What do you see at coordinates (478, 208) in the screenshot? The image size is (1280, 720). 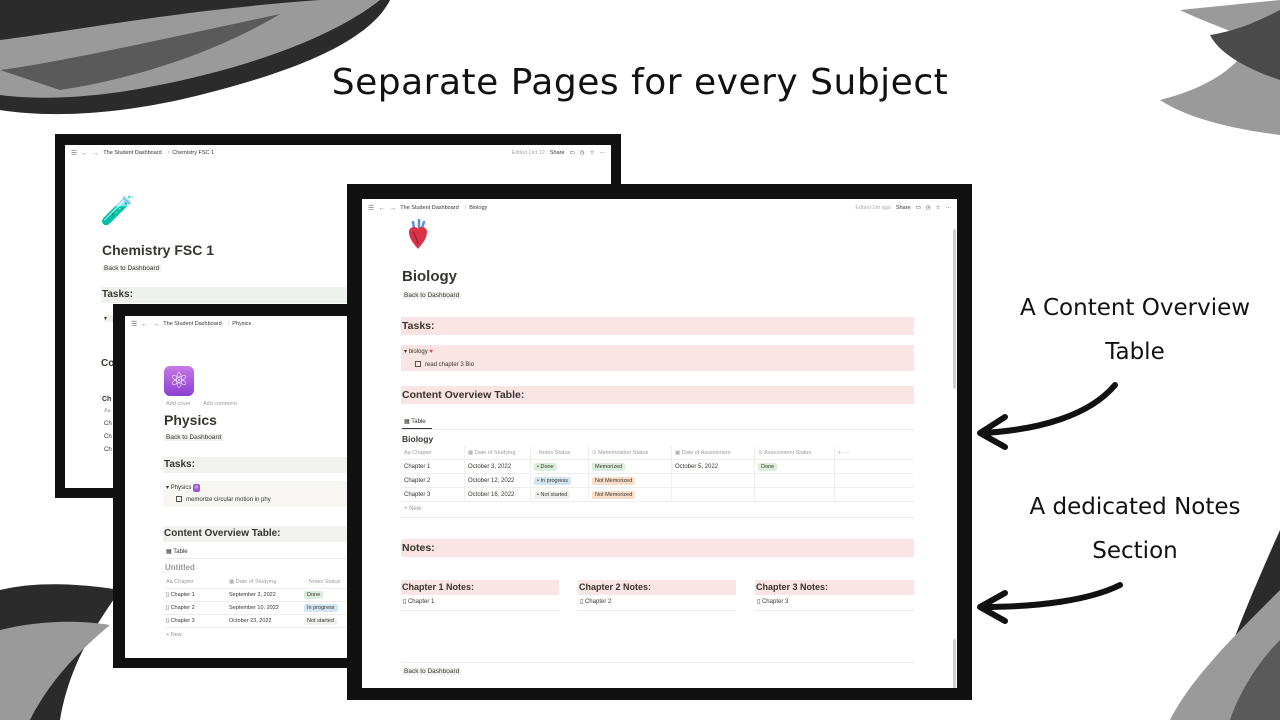 I see `breadcrumb-page: Biology` at bounding box center [478, 208].